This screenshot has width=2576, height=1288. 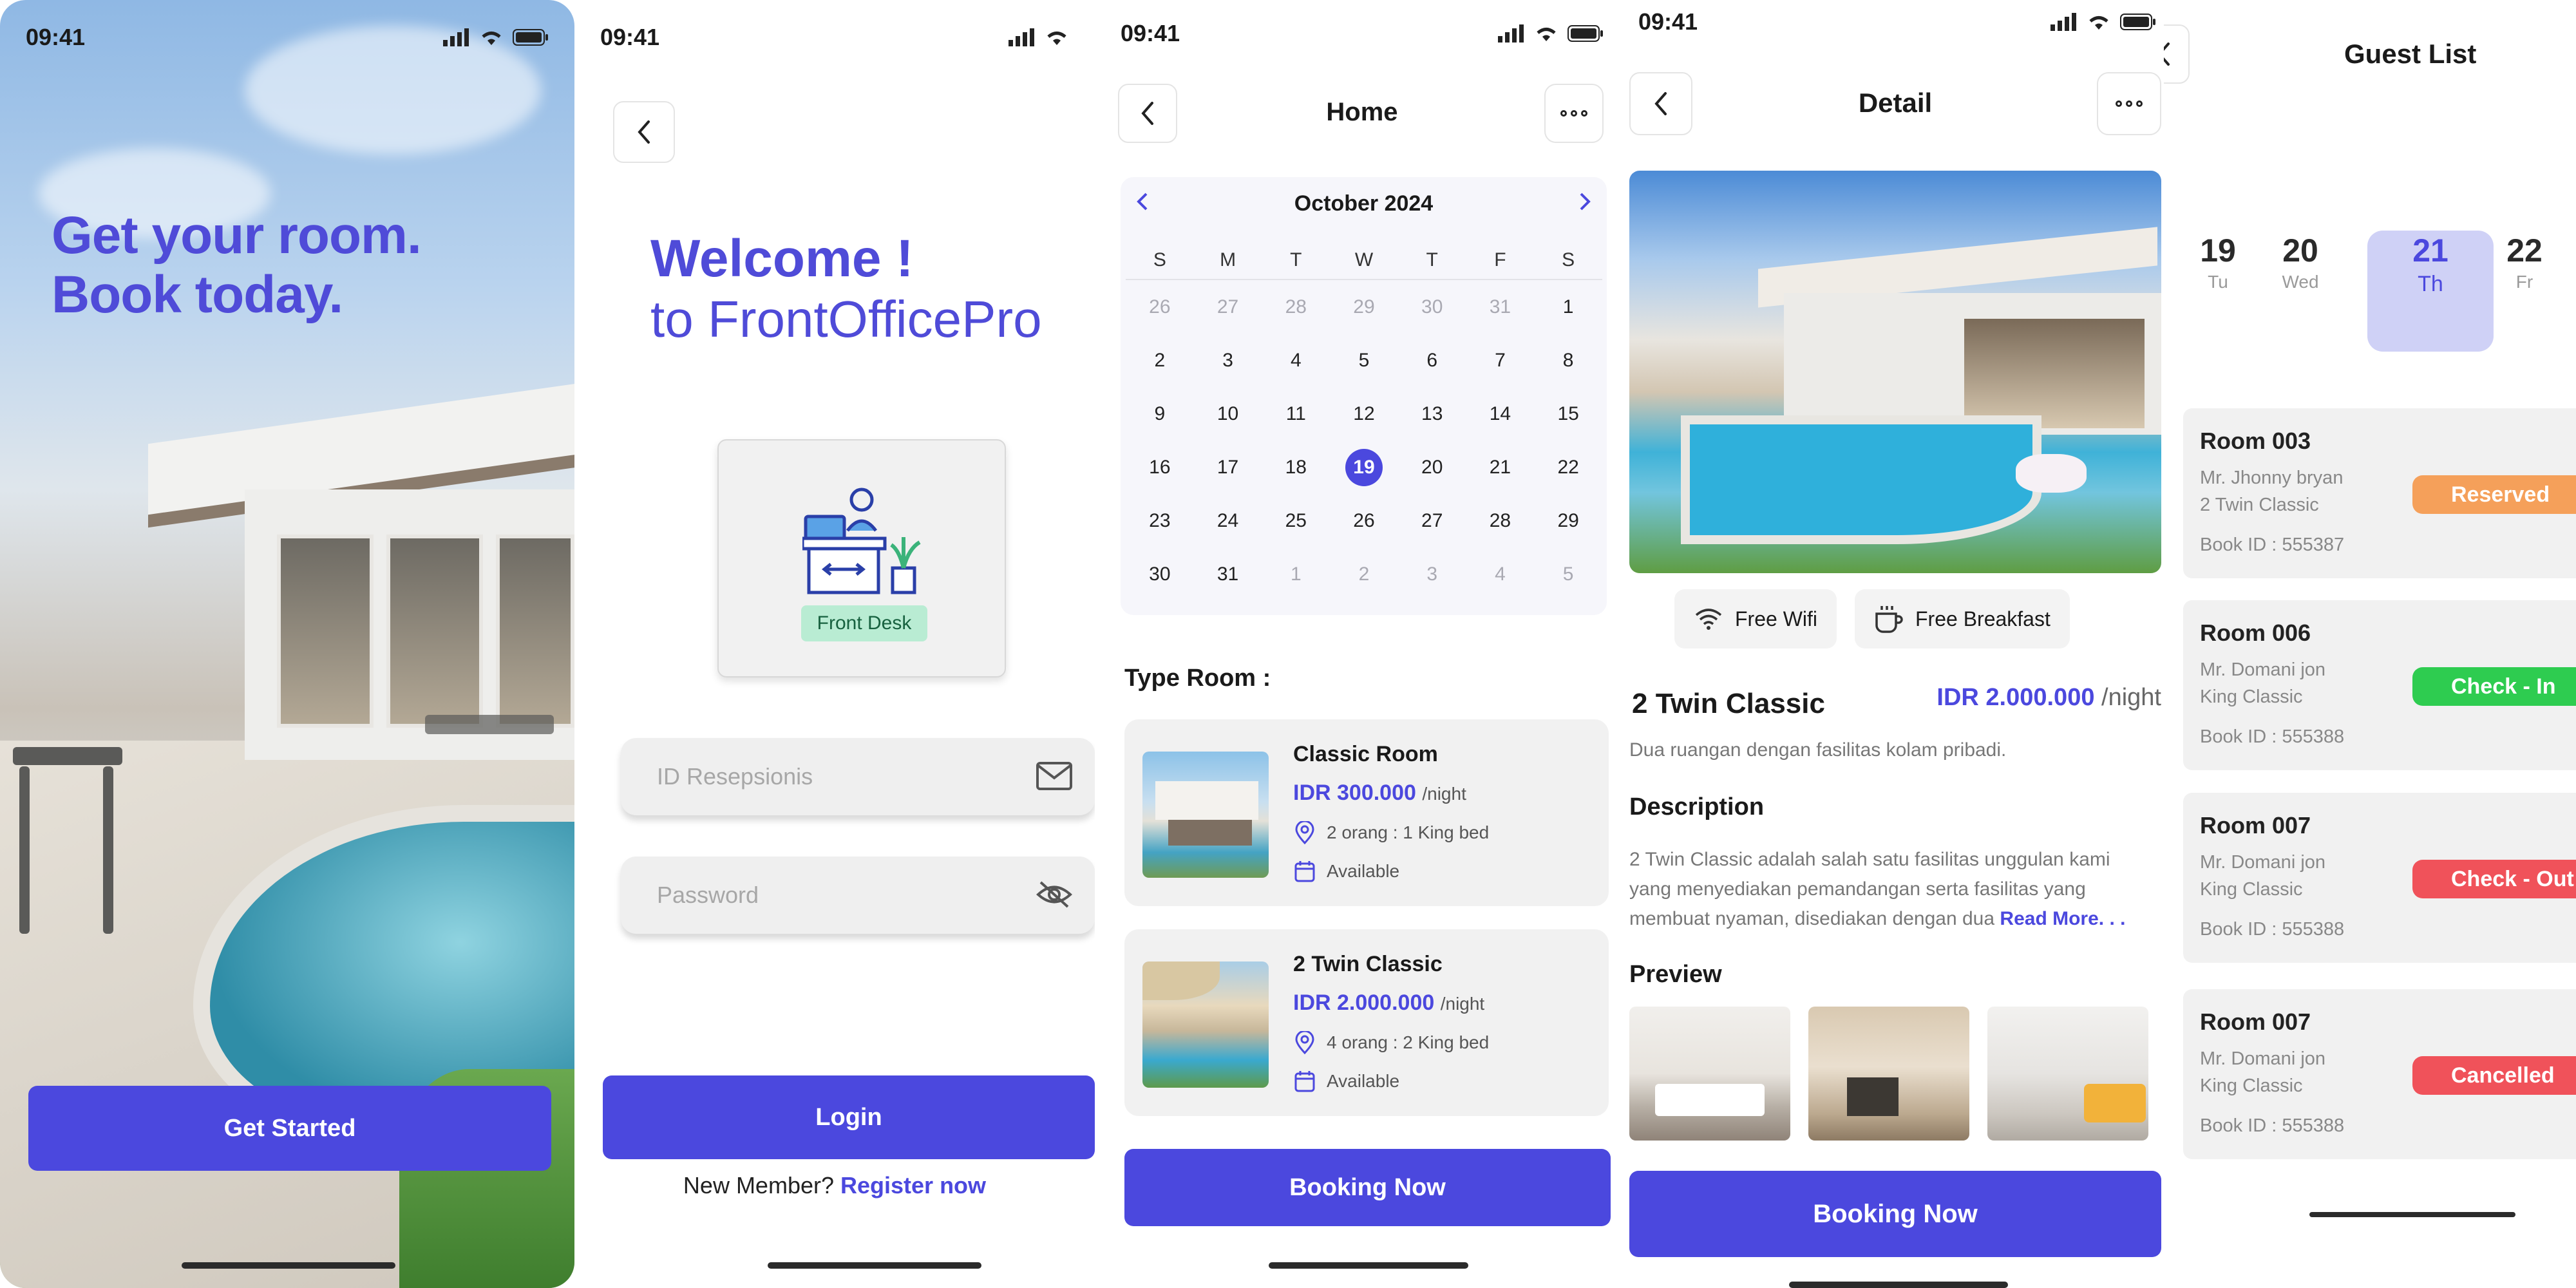 What do you see at coordinates (1296, 467) in the screenshot?
I see `calendar-day: 18` at bounding box center [1296, 467].